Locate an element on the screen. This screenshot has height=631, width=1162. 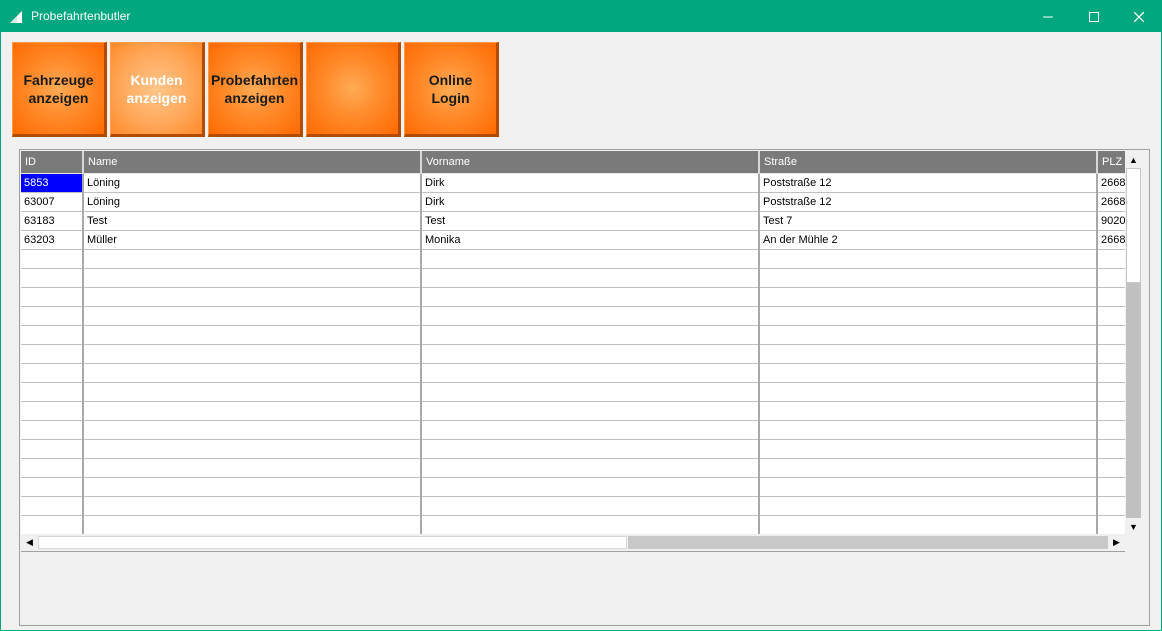
maximize-button is located at coordinates (1094, 16).